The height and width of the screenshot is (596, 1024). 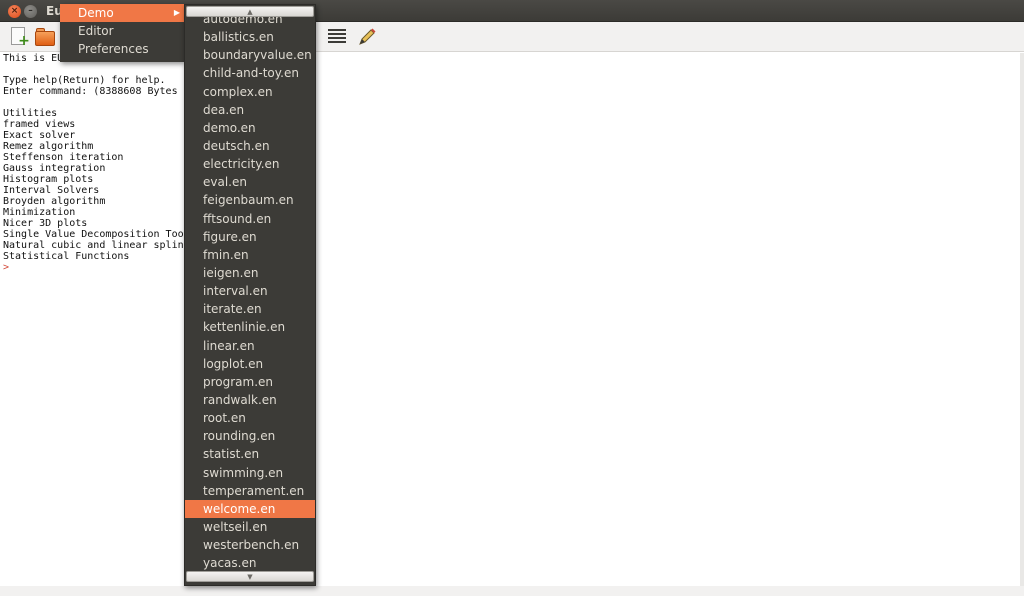 I want to click on submenu-item: root.en, so click(x=250, y=418).